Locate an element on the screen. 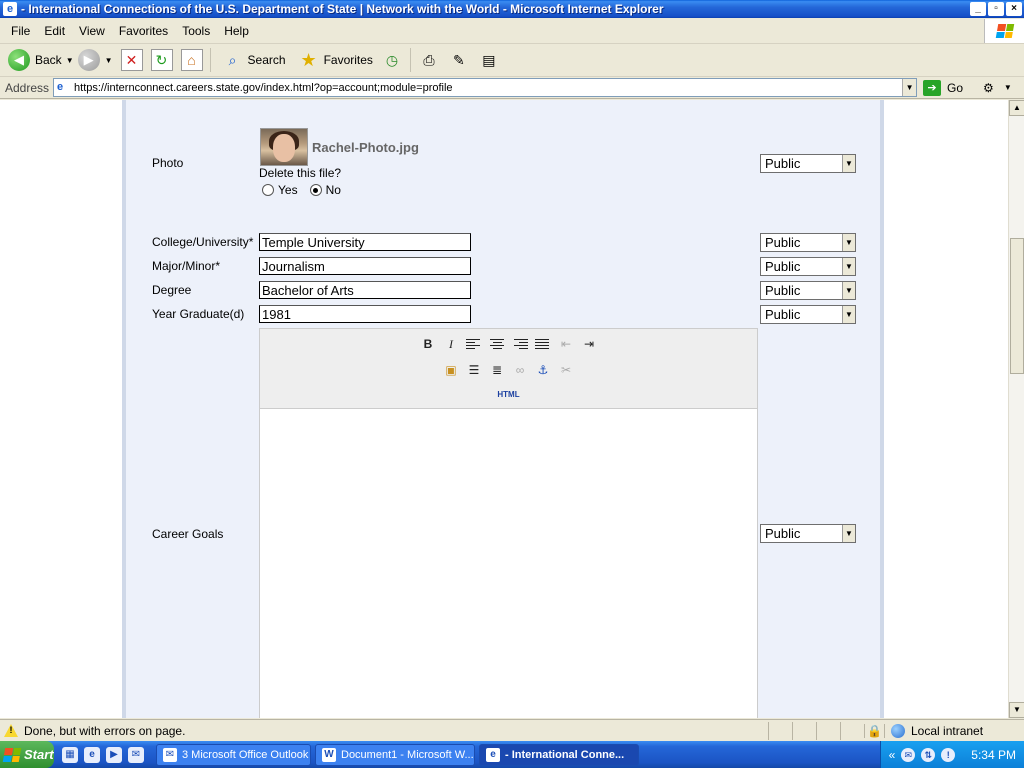  links-button: ⚙ ▼ is located at coordinates (999, 88).